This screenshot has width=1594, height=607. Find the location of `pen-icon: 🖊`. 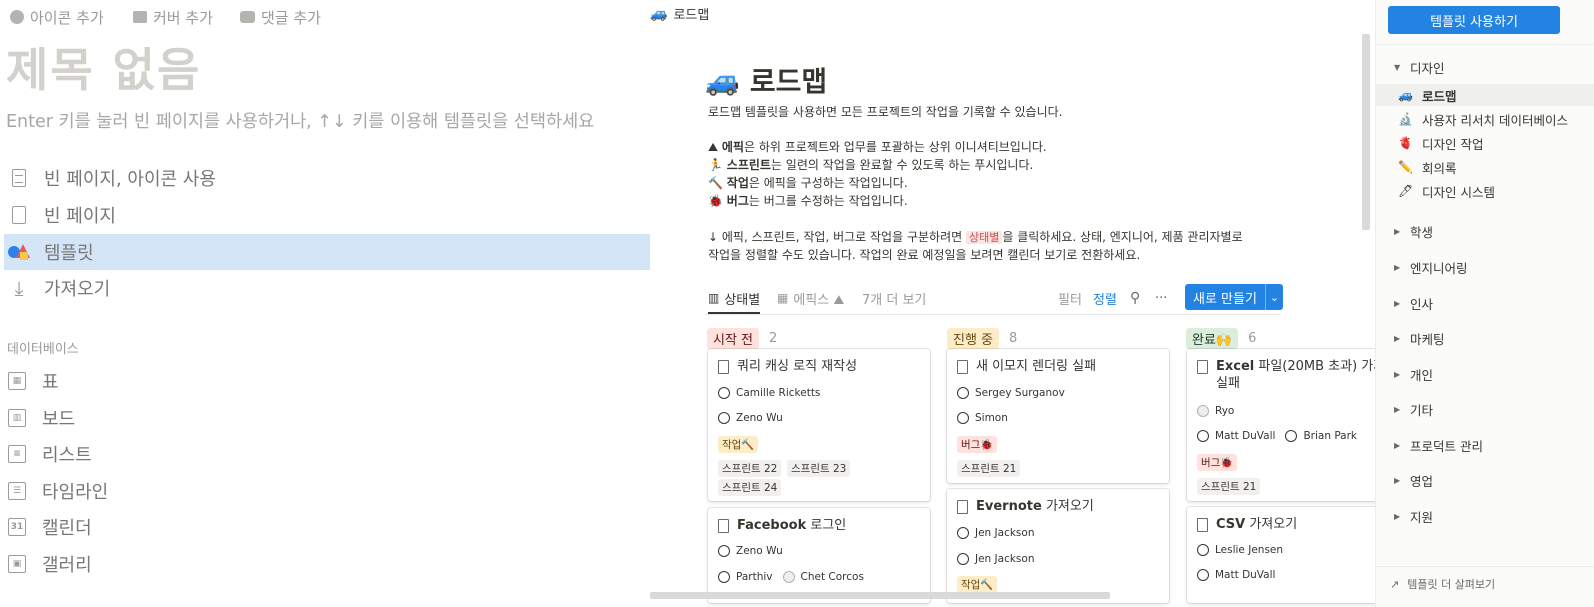

pen-icon: 🖊 is located at coordinates (1406, 191).